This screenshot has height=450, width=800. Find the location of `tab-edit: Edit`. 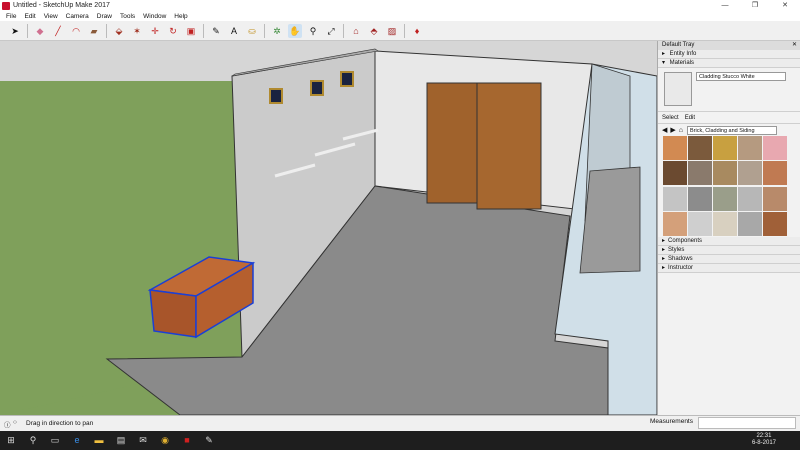

tab-edit: Edit is located at coordinates (690, 118).